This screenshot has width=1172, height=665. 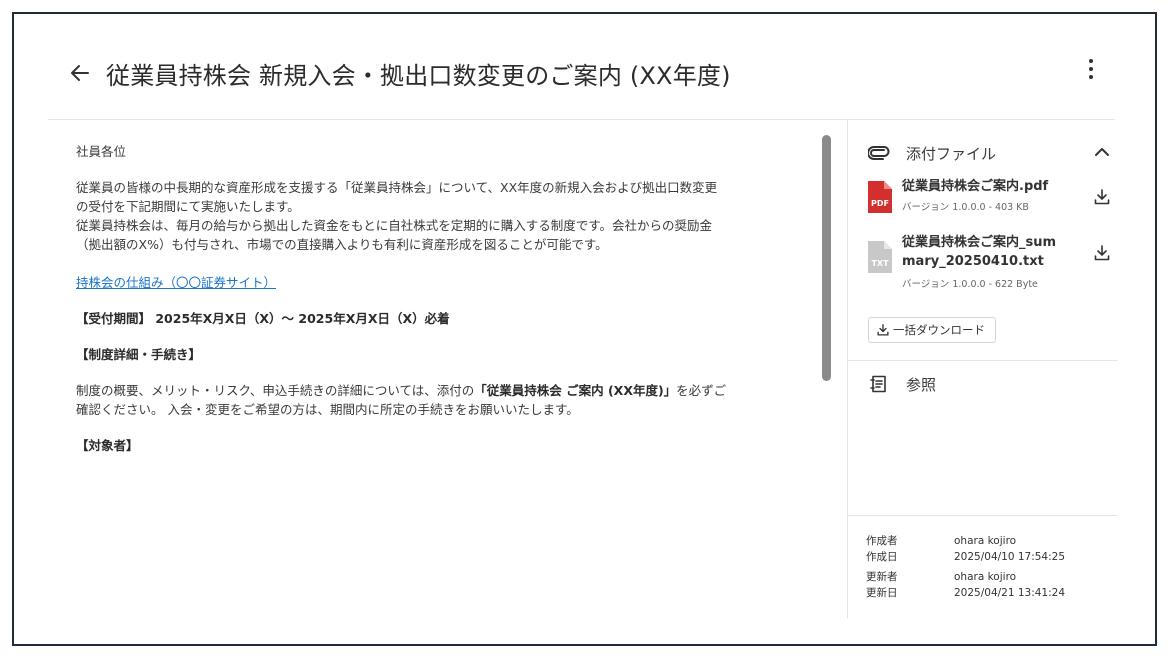 I want to click on attachment-file-version: バージョン 1.0.0.0 - 622 Byte, so click(x=970, y=284).